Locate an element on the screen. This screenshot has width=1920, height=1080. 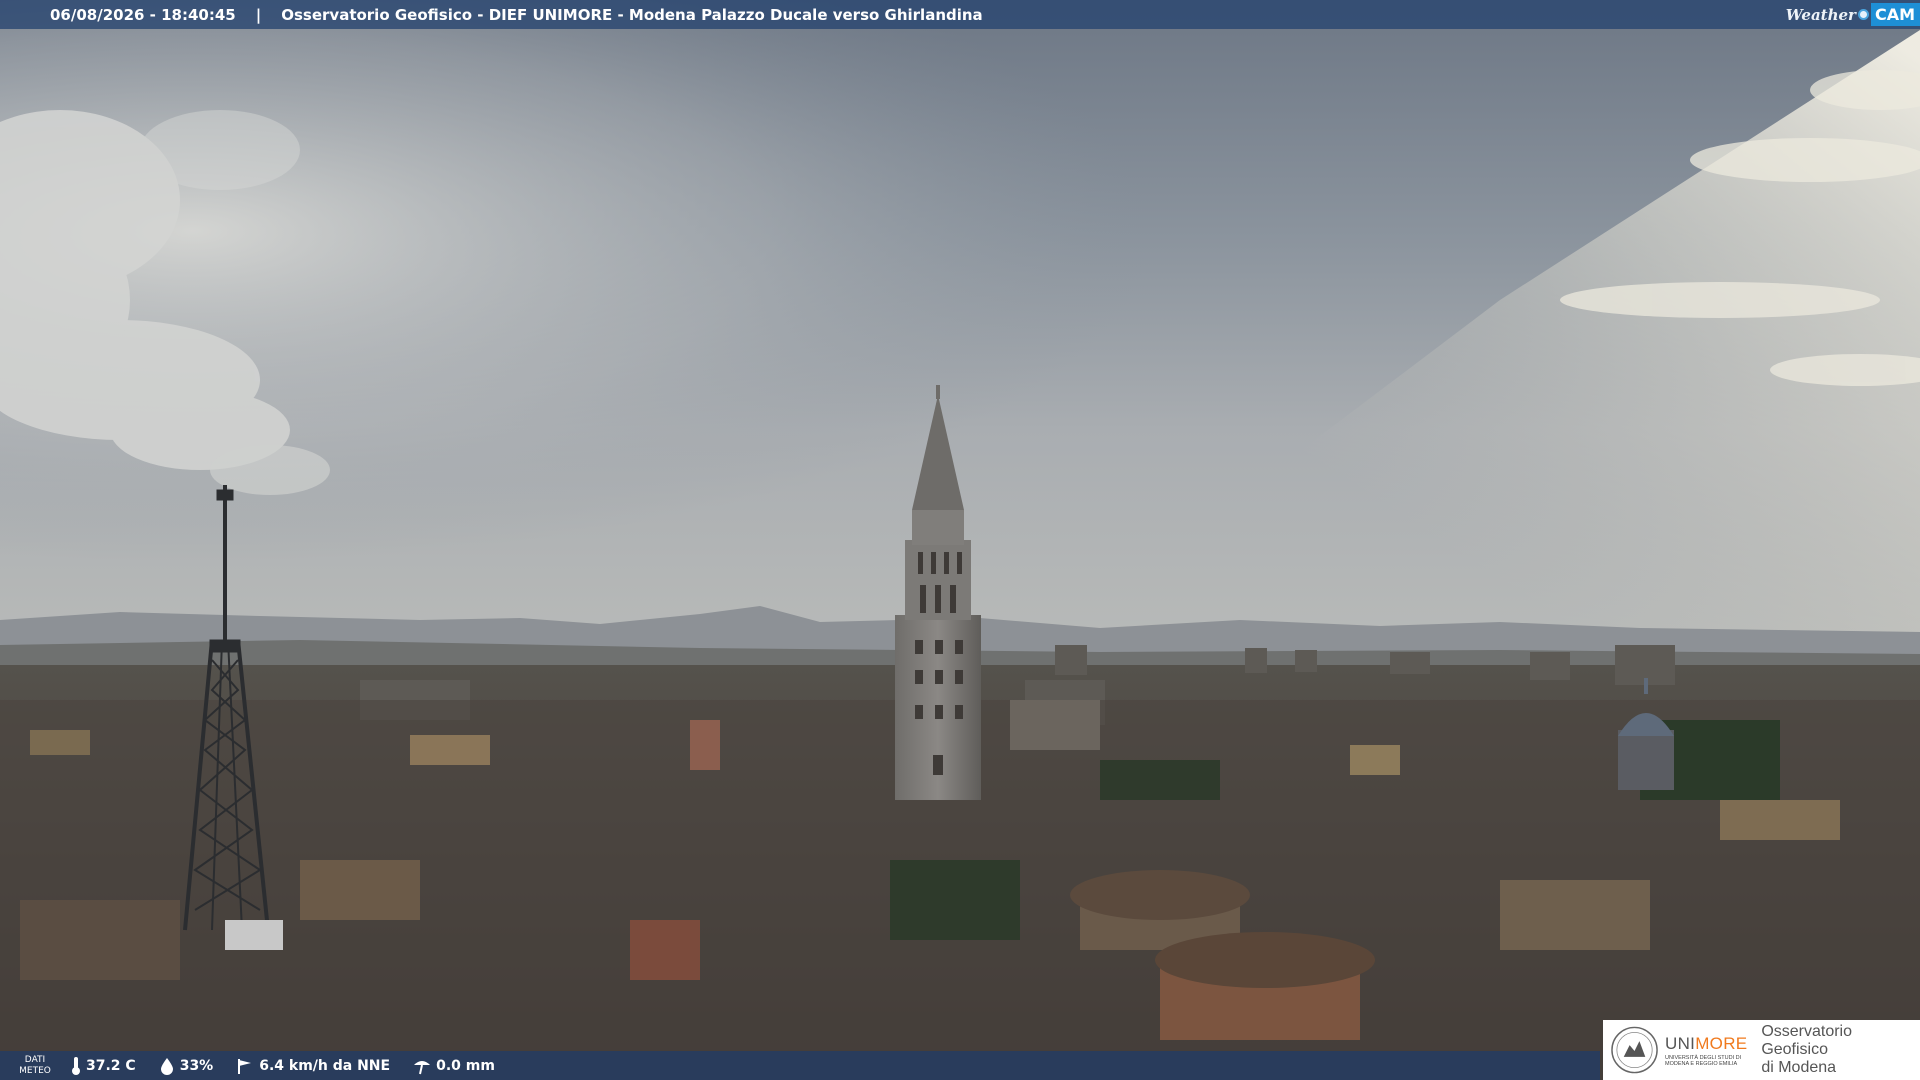
weathercam-logo-cam: CAM is located at coordinates (1895, 14).